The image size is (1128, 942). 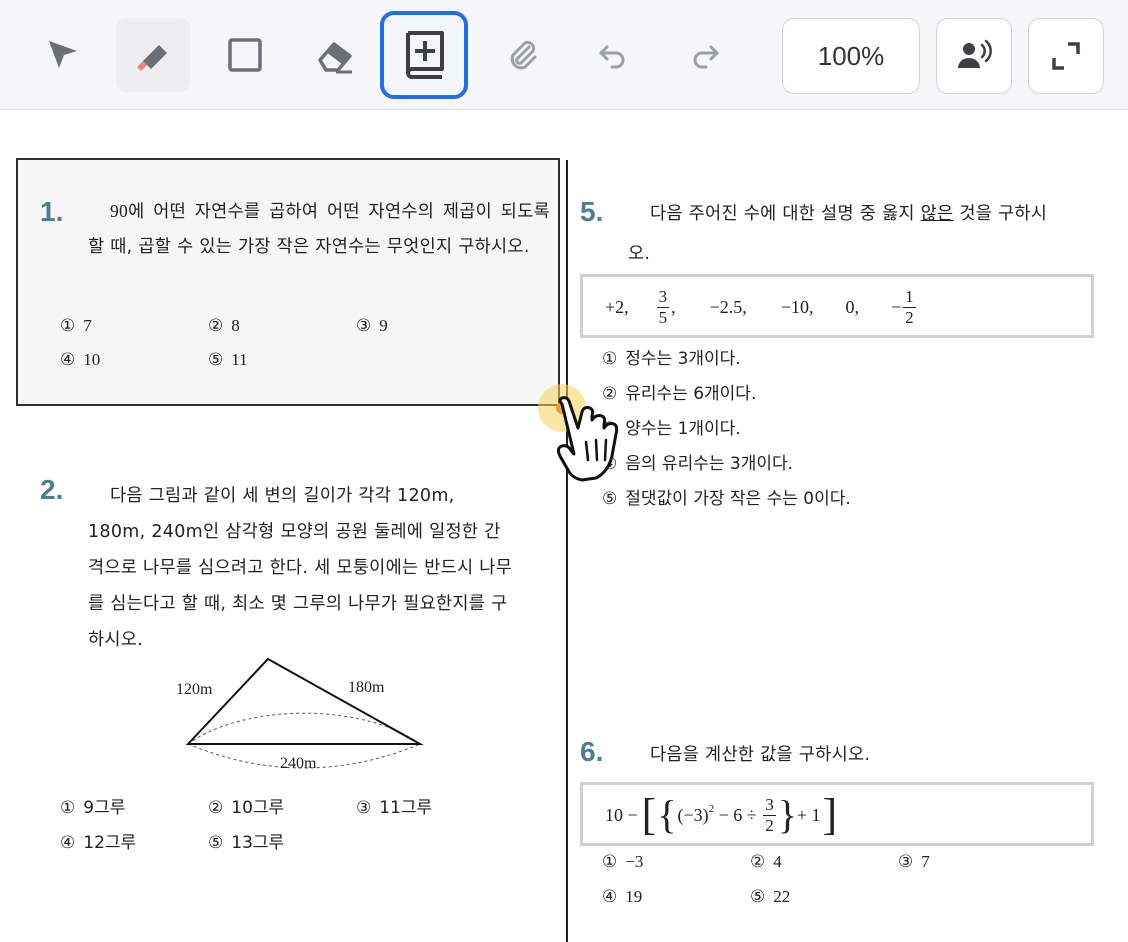 What do you see at coordinates (738, 499) in the screenshot?
I see `option-text: 절댓값이 가장 작은 수는 0이다.` at bounding box center [738, 499].